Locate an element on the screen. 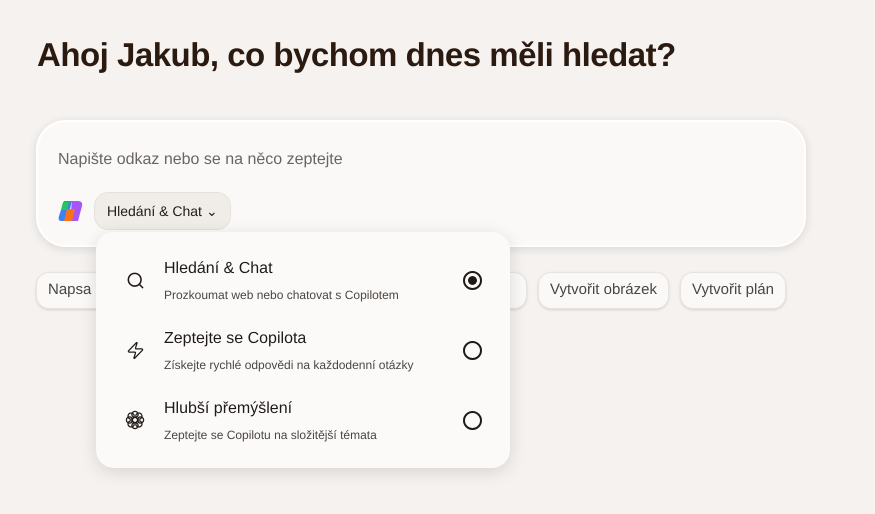  option-title: Hledání & Chat is located at coordinates (219, 268).